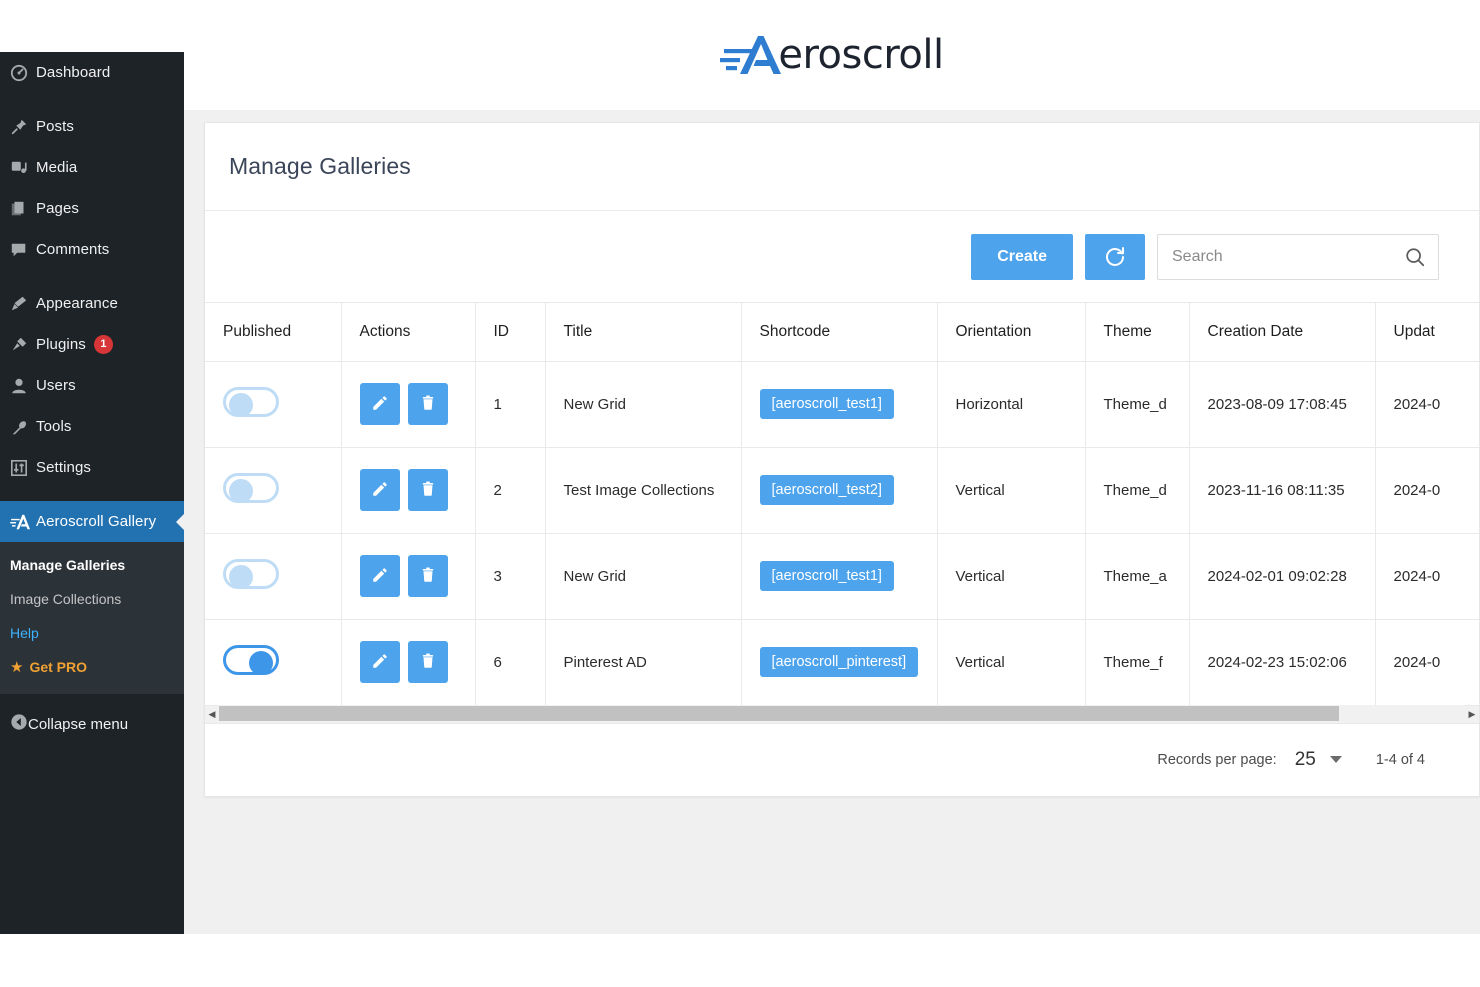  I want to click on refresh-button, so click(1115, 256).